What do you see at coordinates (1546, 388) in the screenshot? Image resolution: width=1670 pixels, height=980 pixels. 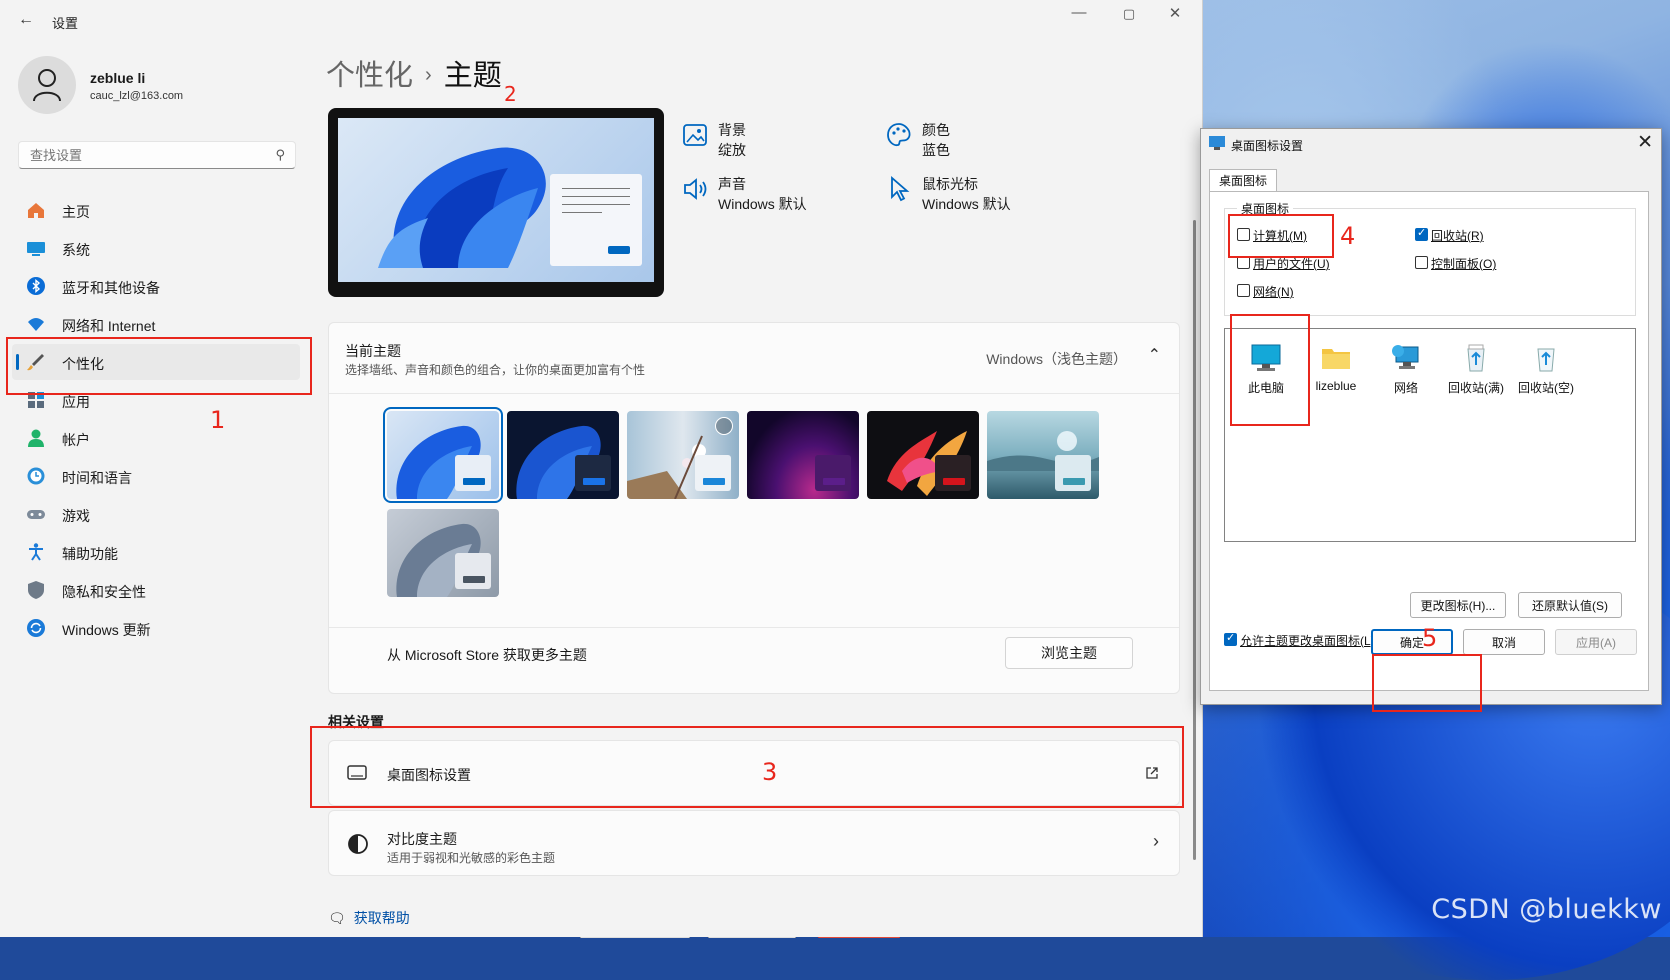 I see `icon-label: 回收站(空)` at bounding box center [1546, 388].